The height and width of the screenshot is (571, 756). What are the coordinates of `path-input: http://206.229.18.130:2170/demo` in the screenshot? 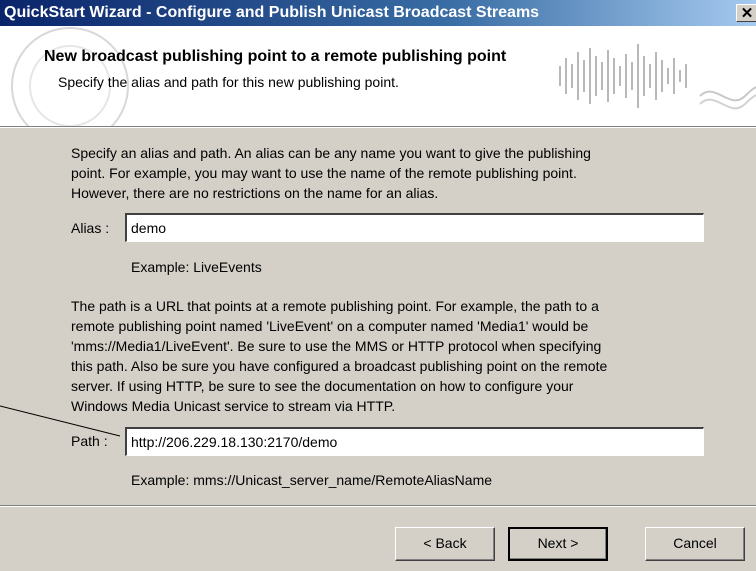 It's located at (414, 441).